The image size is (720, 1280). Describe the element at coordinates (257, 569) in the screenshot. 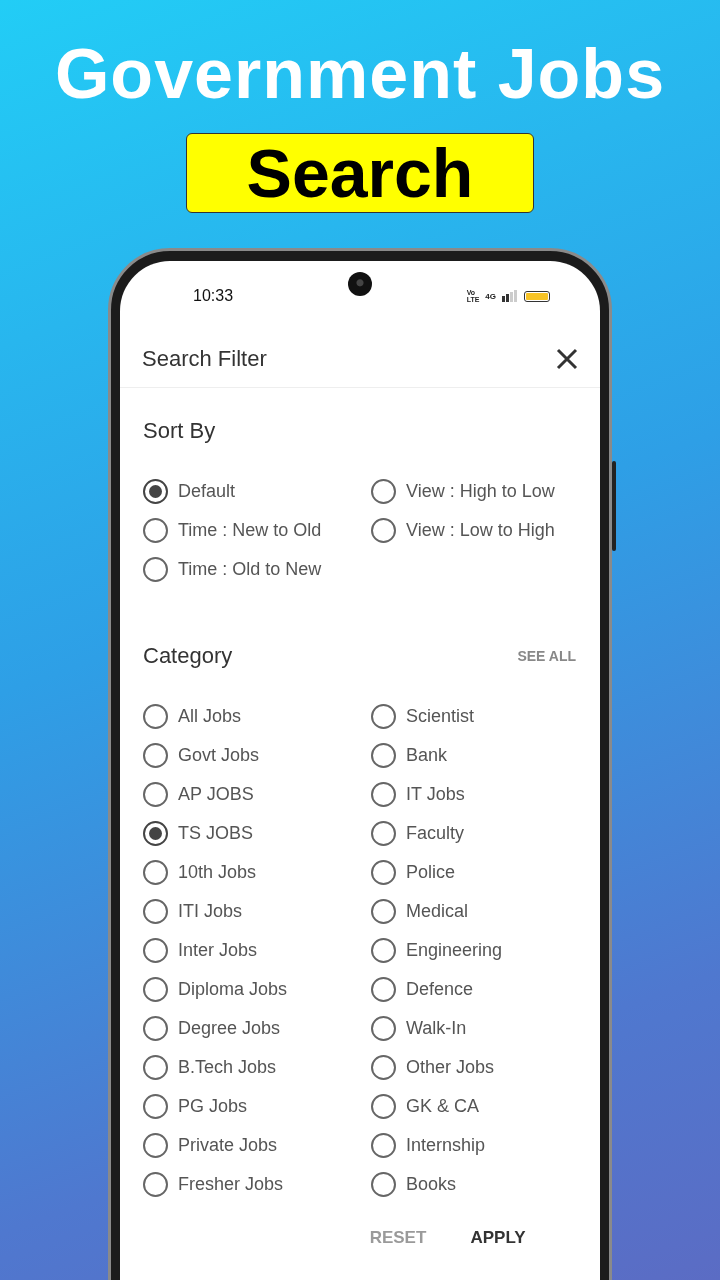

I see `radio-option: Time : Old to New` at that location.